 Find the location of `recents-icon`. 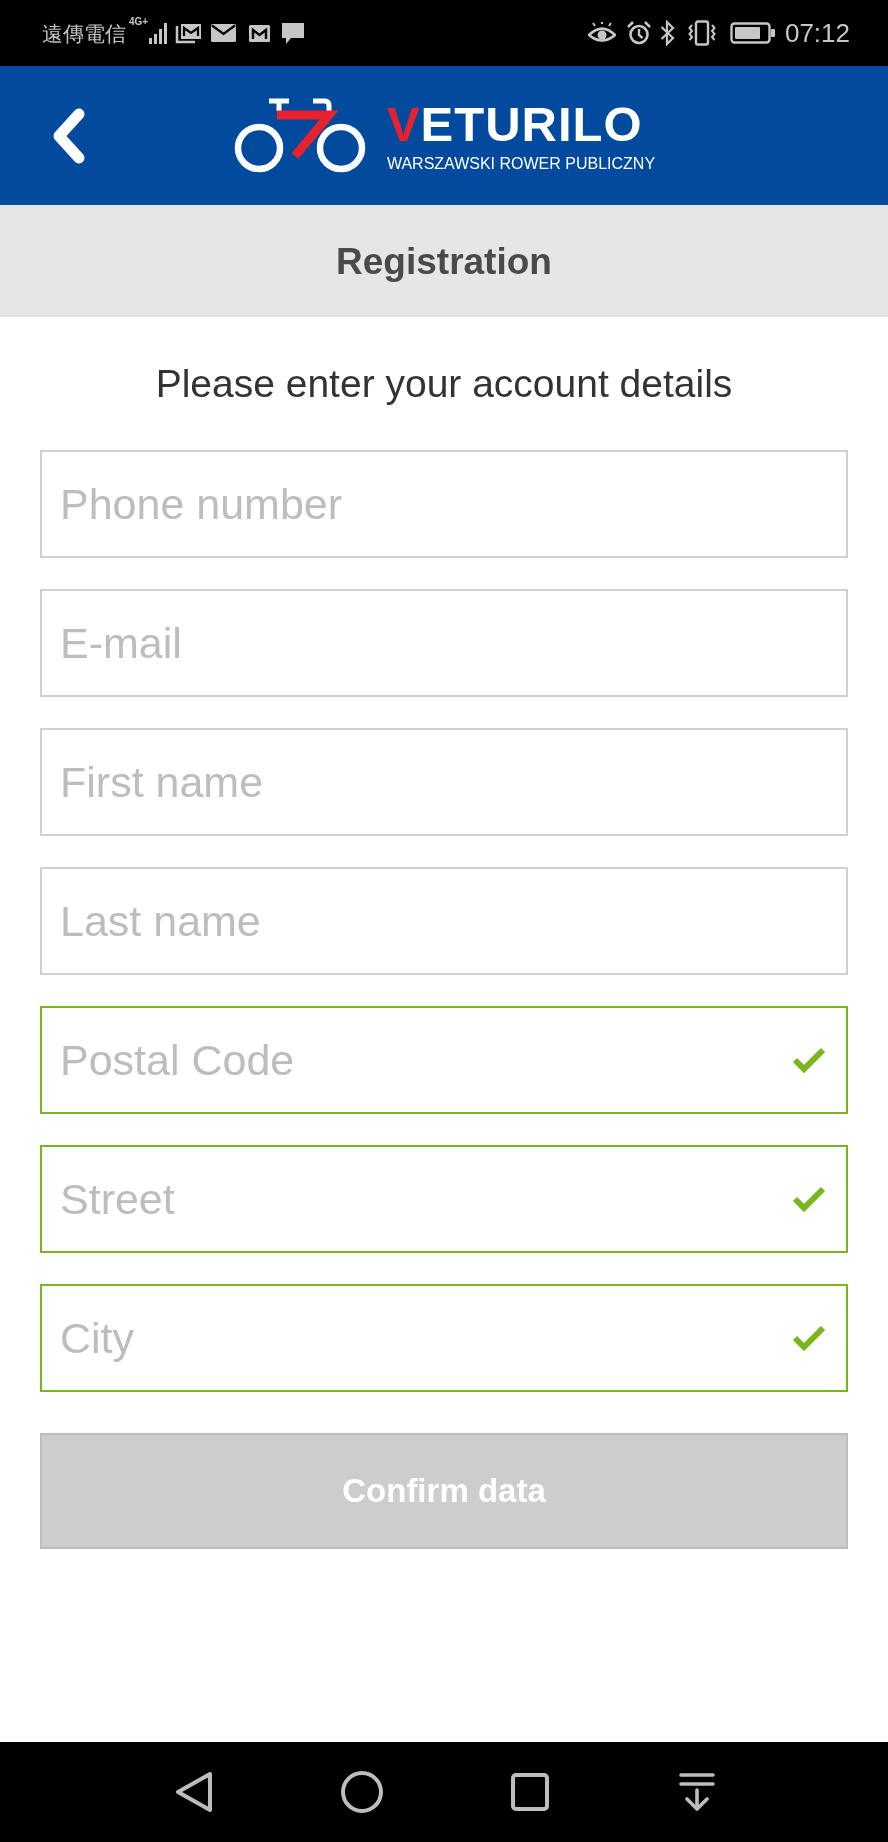

recents-icon is located at coordinates (530, 1792).